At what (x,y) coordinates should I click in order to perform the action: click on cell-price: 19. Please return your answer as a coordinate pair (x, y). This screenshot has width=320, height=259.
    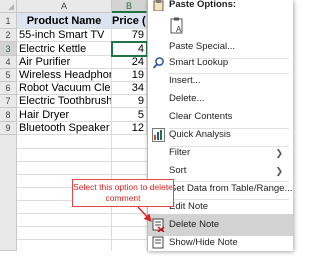
    Looking at the image, I should click on (129, 75).